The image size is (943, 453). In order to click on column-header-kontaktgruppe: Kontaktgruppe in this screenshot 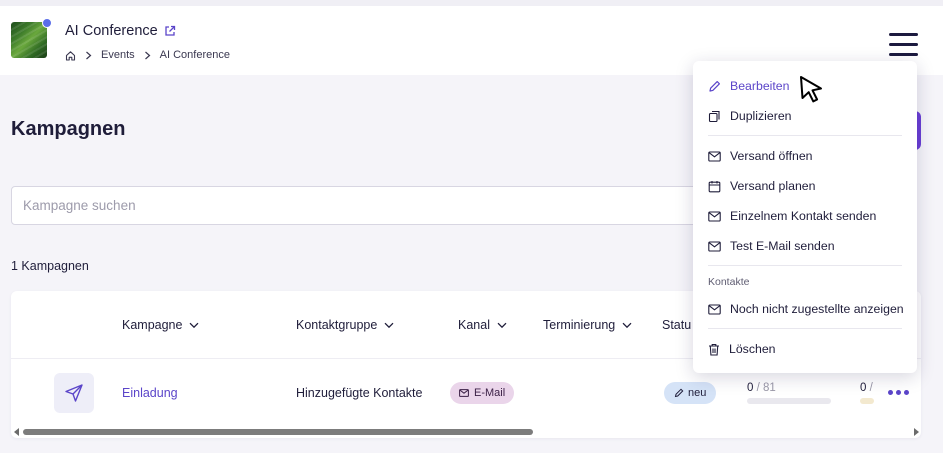, I will do `click(345, 325)`.